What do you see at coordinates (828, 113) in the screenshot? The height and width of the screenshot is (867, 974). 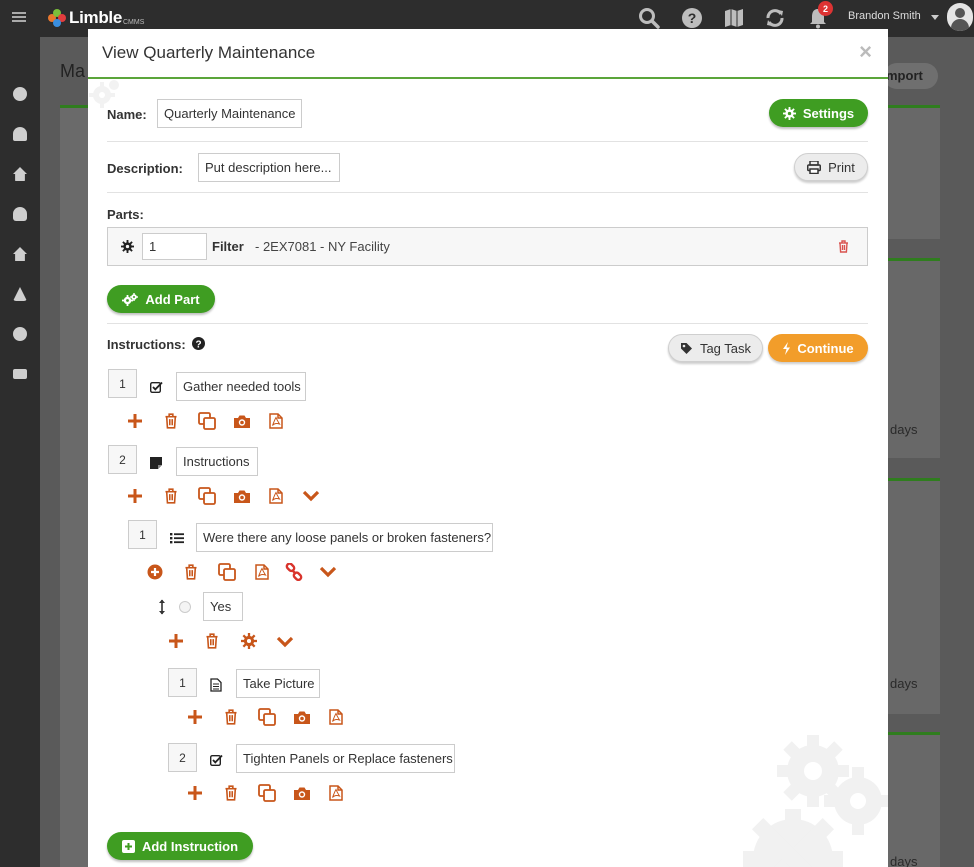 I see `settings-button-label: Settings` at bounding box center [828, 113].